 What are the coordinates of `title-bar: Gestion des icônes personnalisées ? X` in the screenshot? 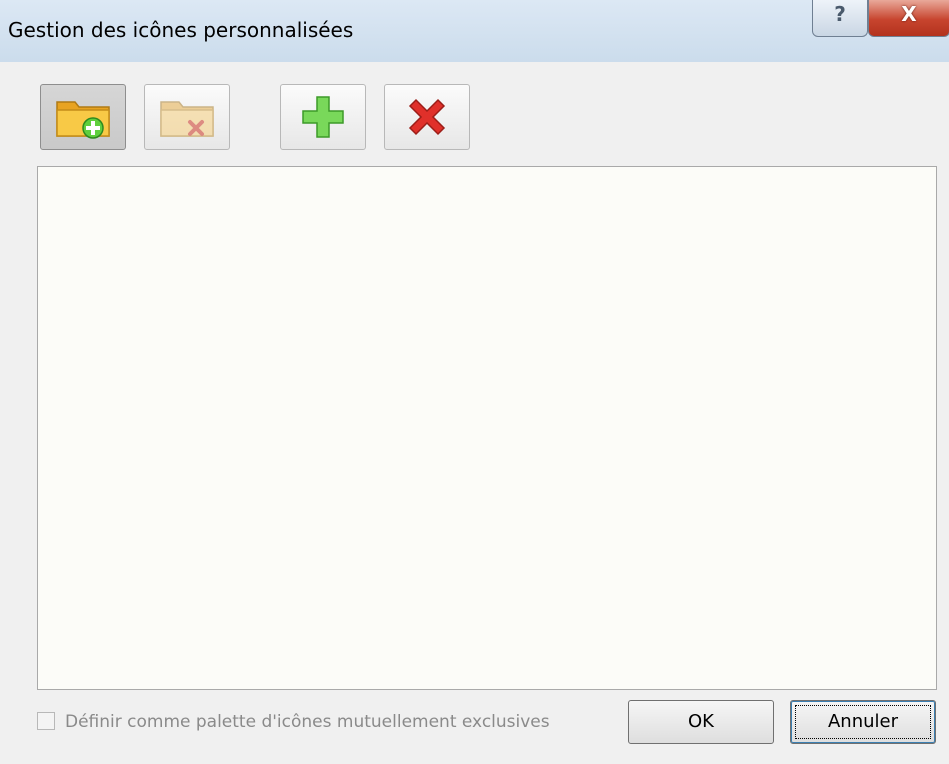 It's located at (474, 31).